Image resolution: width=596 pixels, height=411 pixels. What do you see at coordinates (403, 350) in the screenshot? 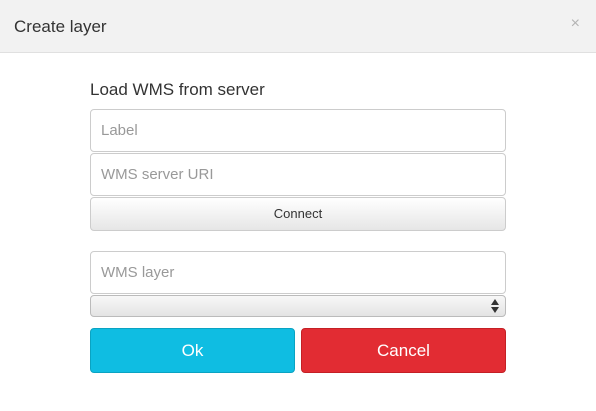
I see `cancel-button: Cancel` at bounding box center [403, 350].